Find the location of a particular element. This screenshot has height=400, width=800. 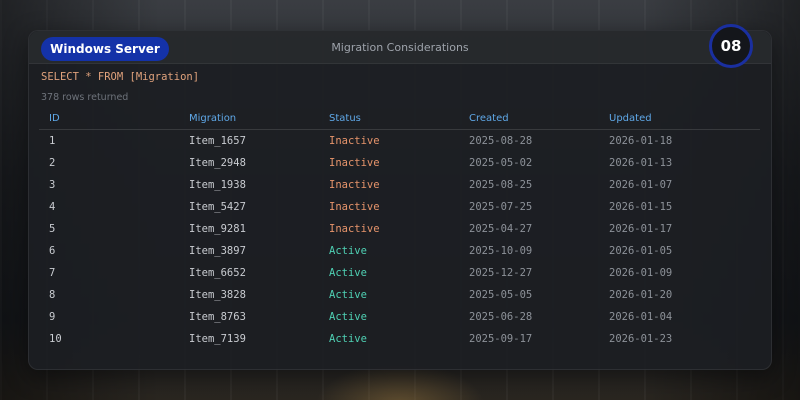

rows-returned-info: 378 rows returned is located at coordinates (85, 97).